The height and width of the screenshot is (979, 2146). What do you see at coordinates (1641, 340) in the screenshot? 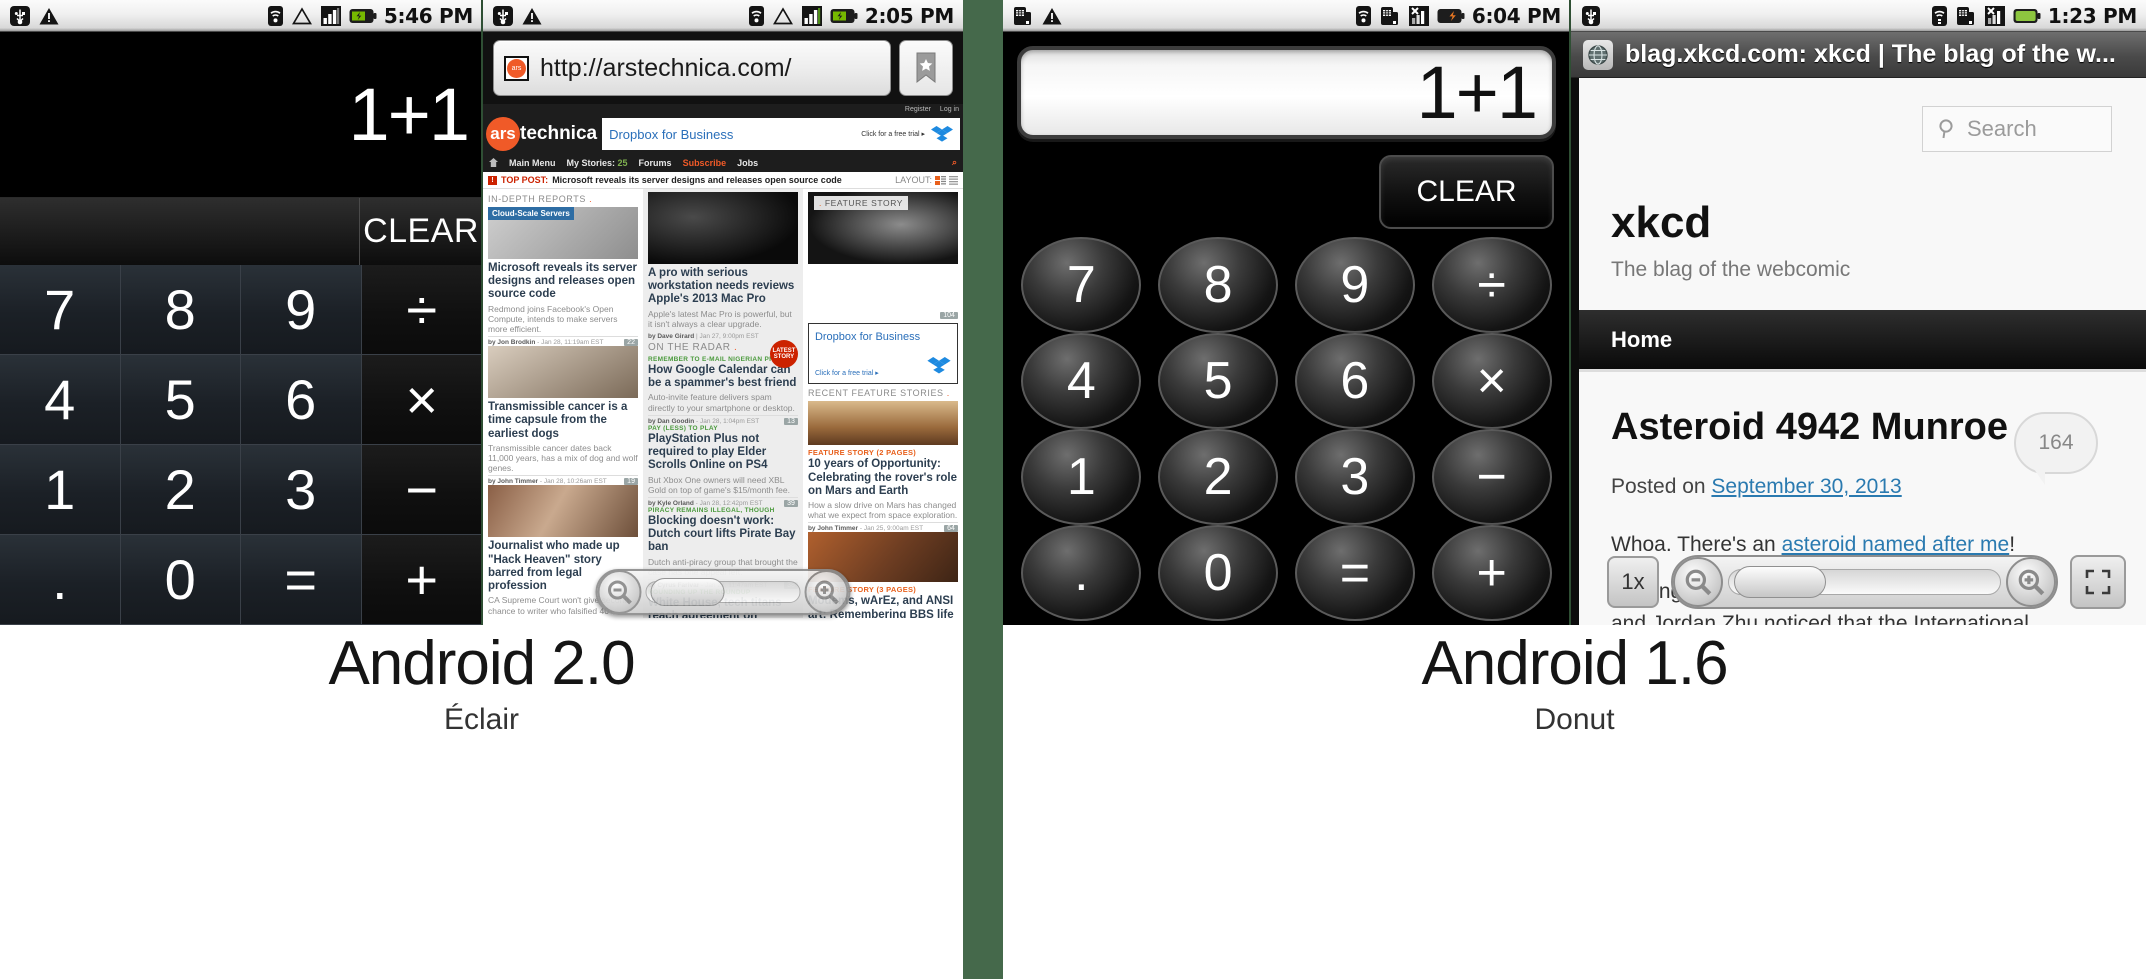
I see `nav-item-home: Home` at bounding box center [1641, 340].